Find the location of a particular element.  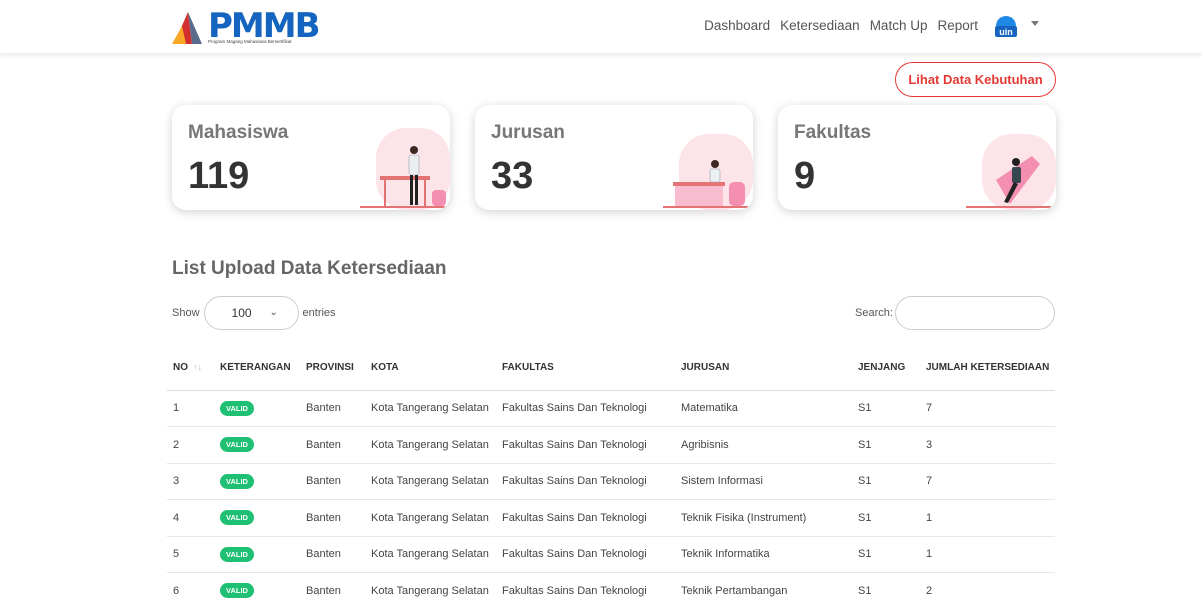

stat-card-fakultas: Fakultas 9 is located at coordinates (917, 157).